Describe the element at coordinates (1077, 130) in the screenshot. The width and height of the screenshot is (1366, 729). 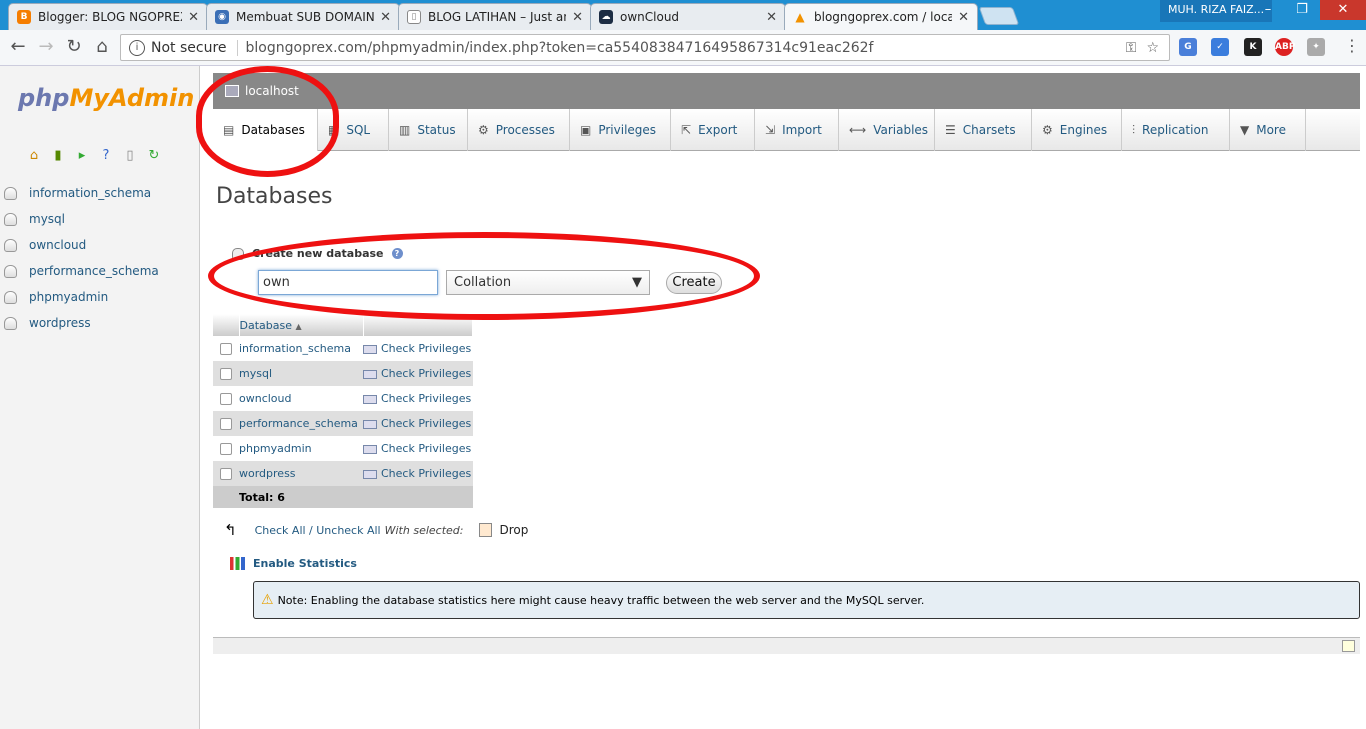
I see `tab-engines: ⚙ Engines` at that location.